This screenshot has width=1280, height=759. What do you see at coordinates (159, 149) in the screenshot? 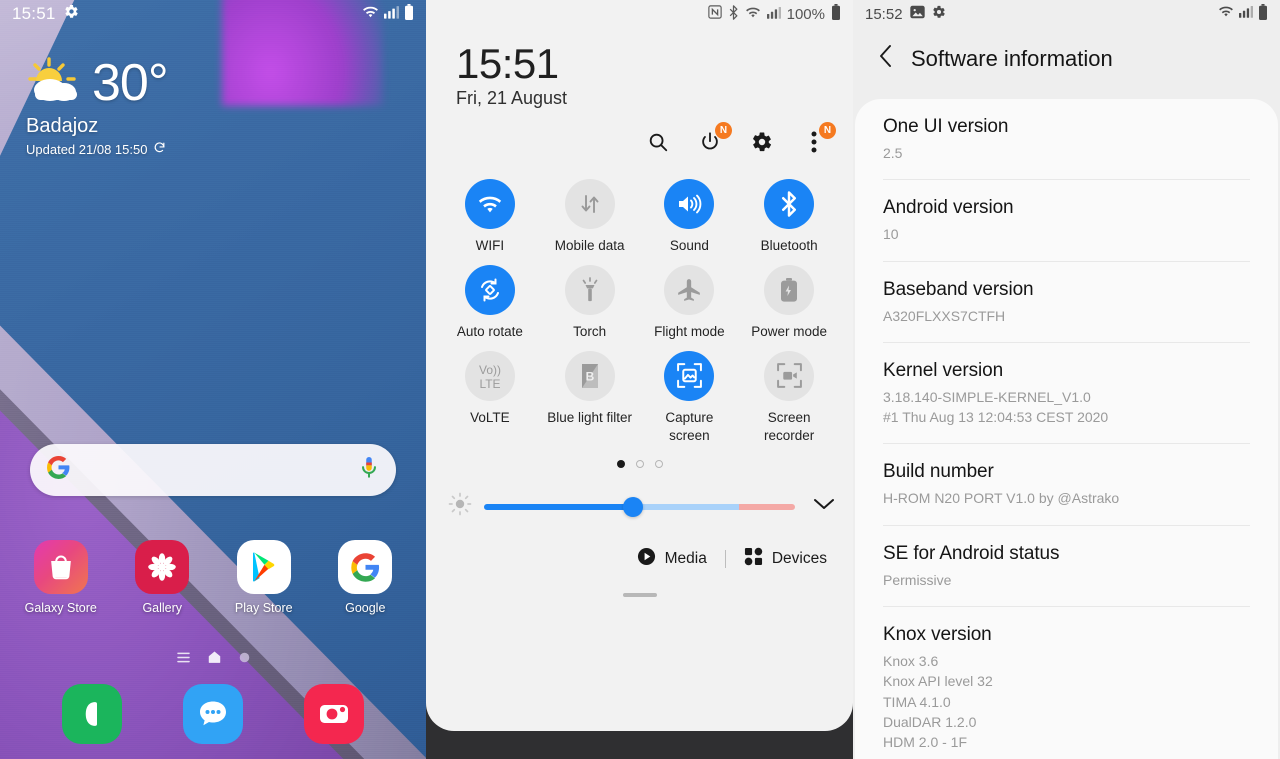
I see `refresh-icon` at bounding box center [159, 149].